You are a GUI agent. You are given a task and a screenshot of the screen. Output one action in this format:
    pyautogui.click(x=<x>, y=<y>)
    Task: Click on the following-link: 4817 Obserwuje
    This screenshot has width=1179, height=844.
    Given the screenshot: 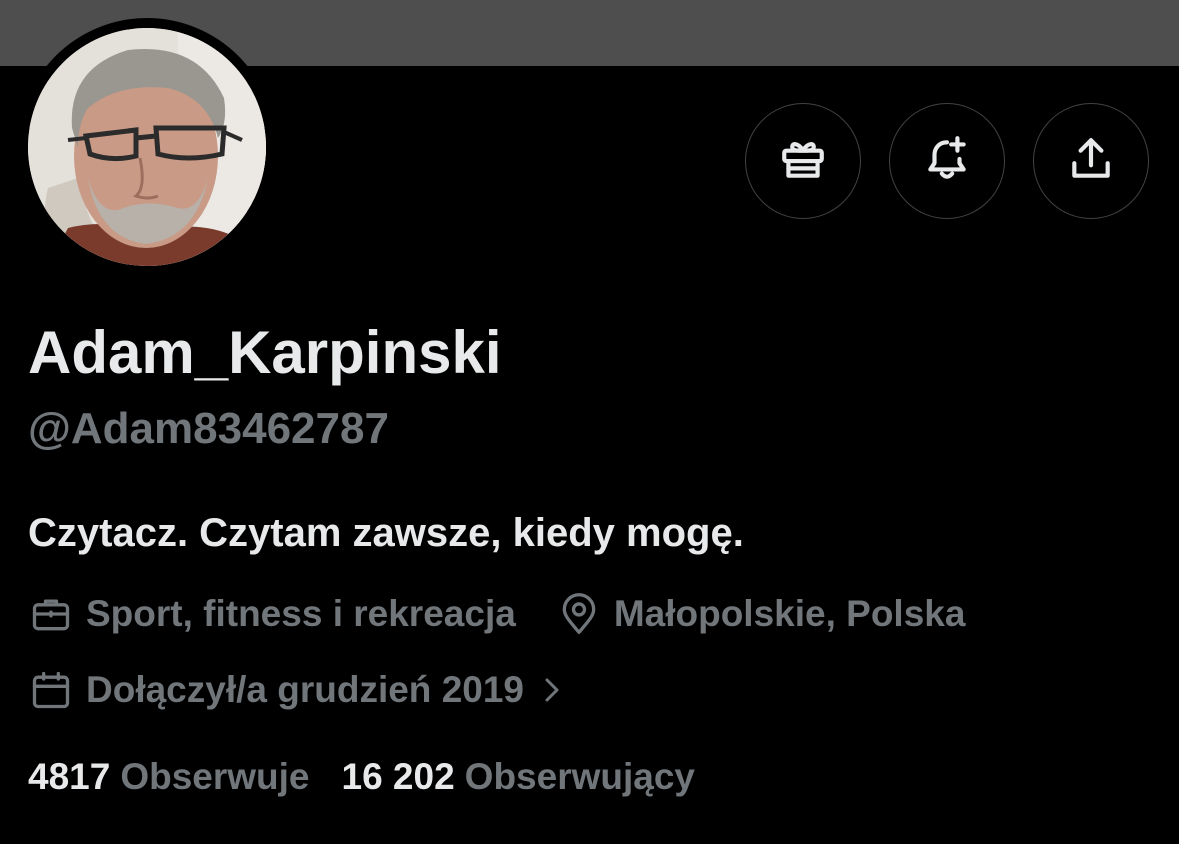 What is the action you would take?
    pyautogui.click(x=169, y=777)
    